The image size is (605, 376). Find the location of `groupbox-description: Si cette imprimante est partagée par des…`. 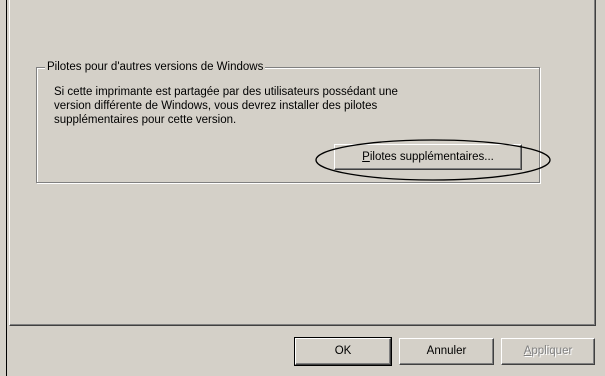

groupbox-description: Si cette imprimante est partagée par des… is located at coordinates (289, 106).